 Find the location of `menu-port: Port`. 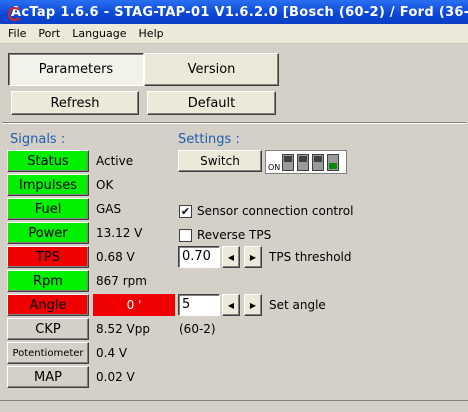

menu-port: Port is located at coordinates (49, 33).